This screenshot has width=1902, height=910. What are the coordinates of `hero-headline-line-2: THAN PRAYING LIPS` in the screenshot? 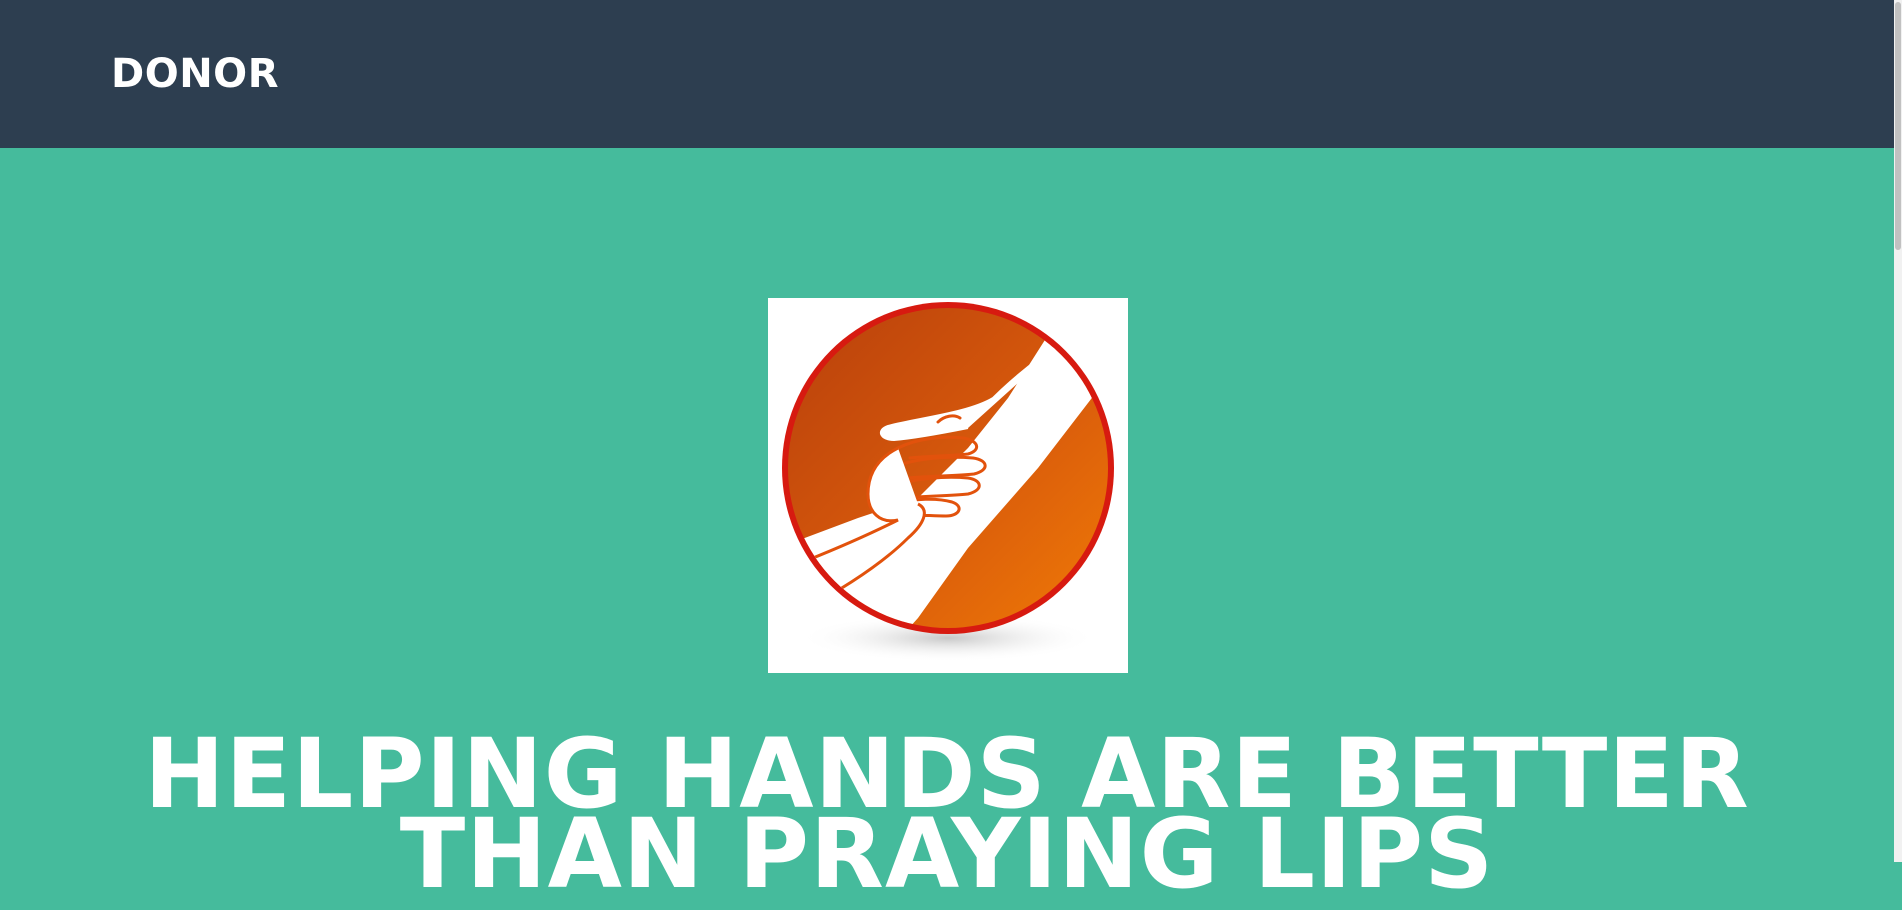 It's located at (947, 854).